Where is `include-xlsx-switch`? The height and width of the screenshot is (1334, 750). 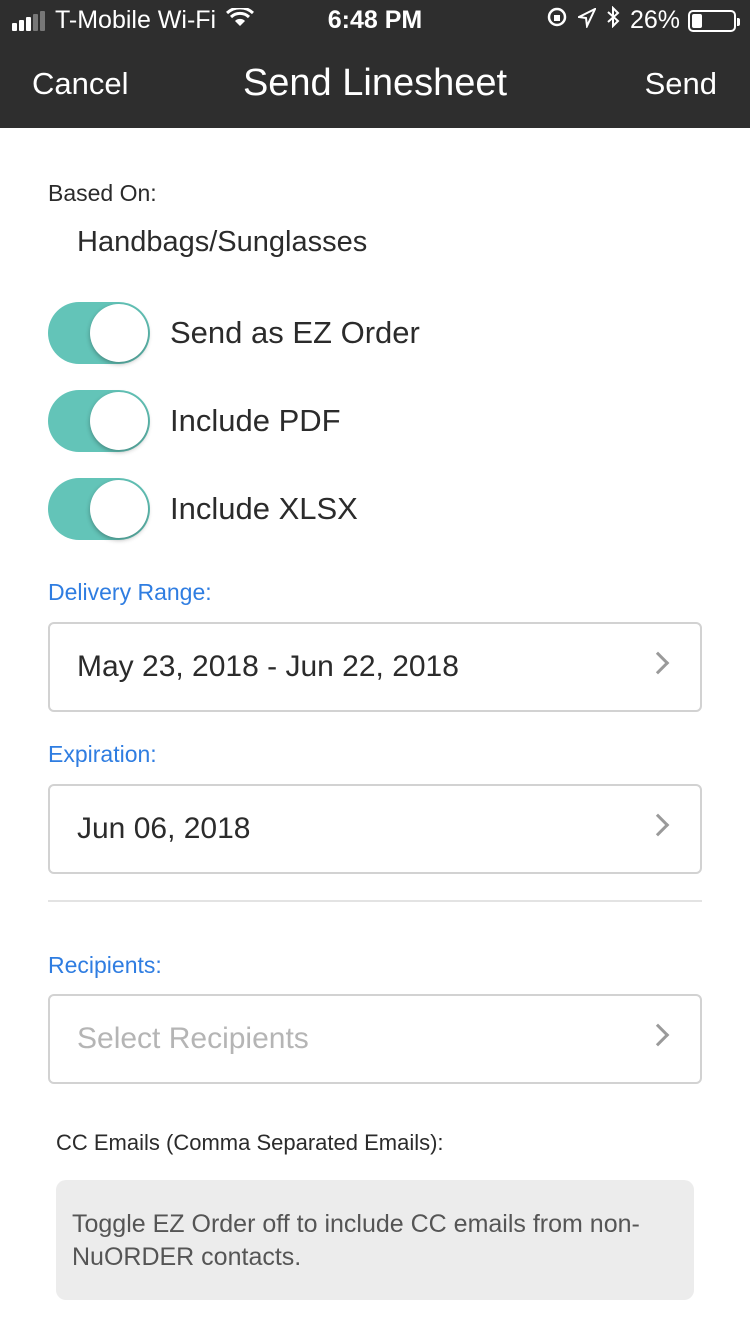 include-xlsx-switch is located at coordinates (99, 509).